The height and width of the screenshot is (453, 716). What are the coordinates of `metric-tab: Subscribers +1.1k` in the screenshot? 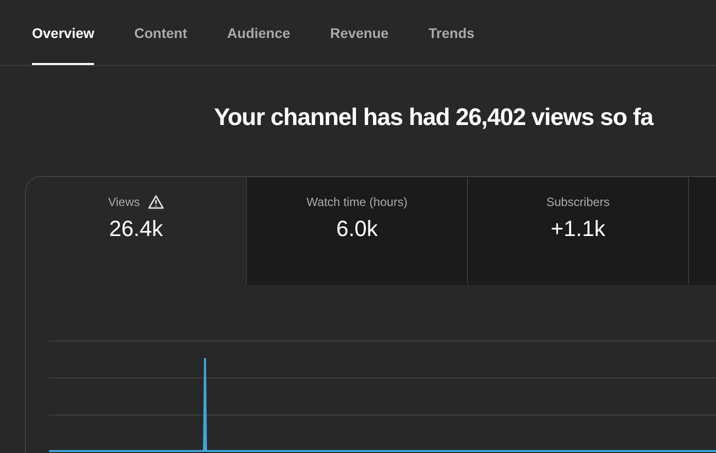 It's located at (578, 231).